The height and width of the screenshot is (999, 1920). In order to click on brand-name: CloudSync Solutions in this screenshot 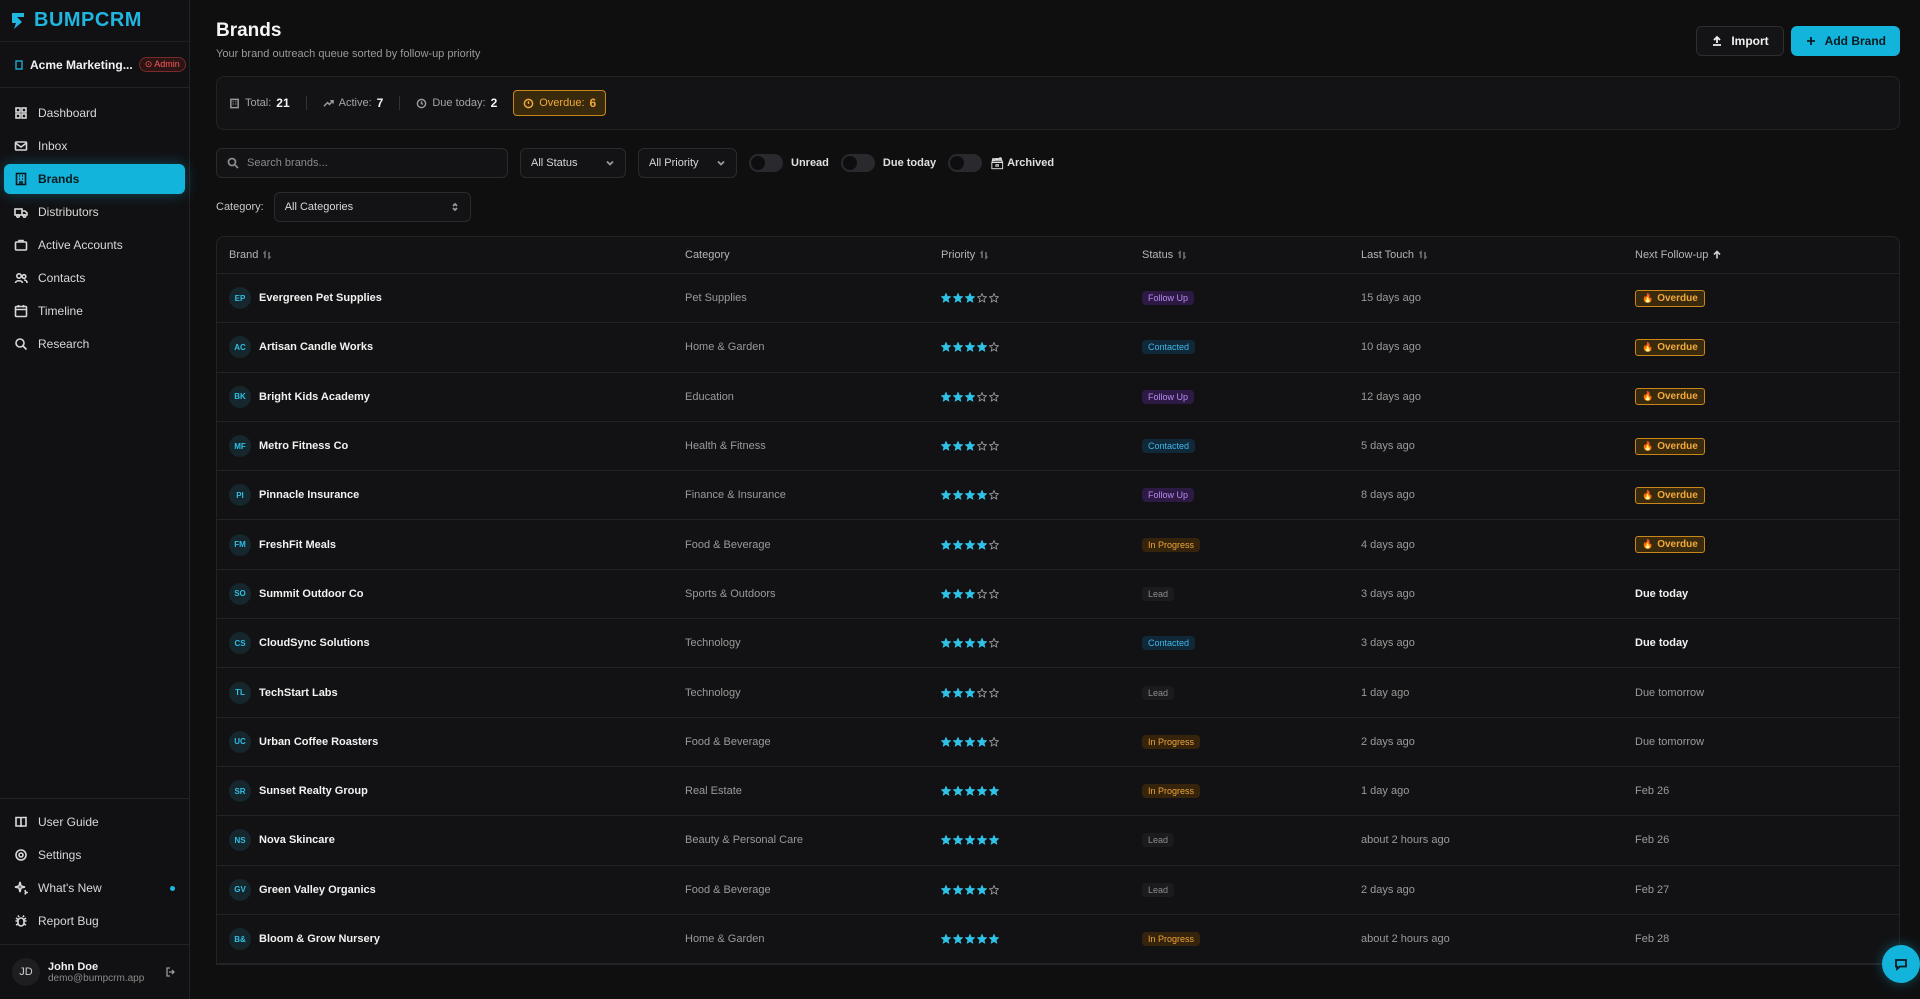, I will do `click(314, 643)`.